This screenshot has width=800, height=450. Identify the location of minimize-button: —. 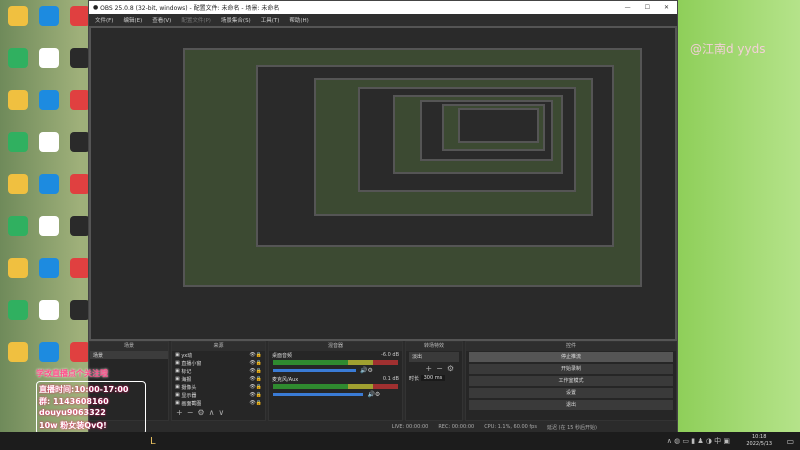
(628, 7).